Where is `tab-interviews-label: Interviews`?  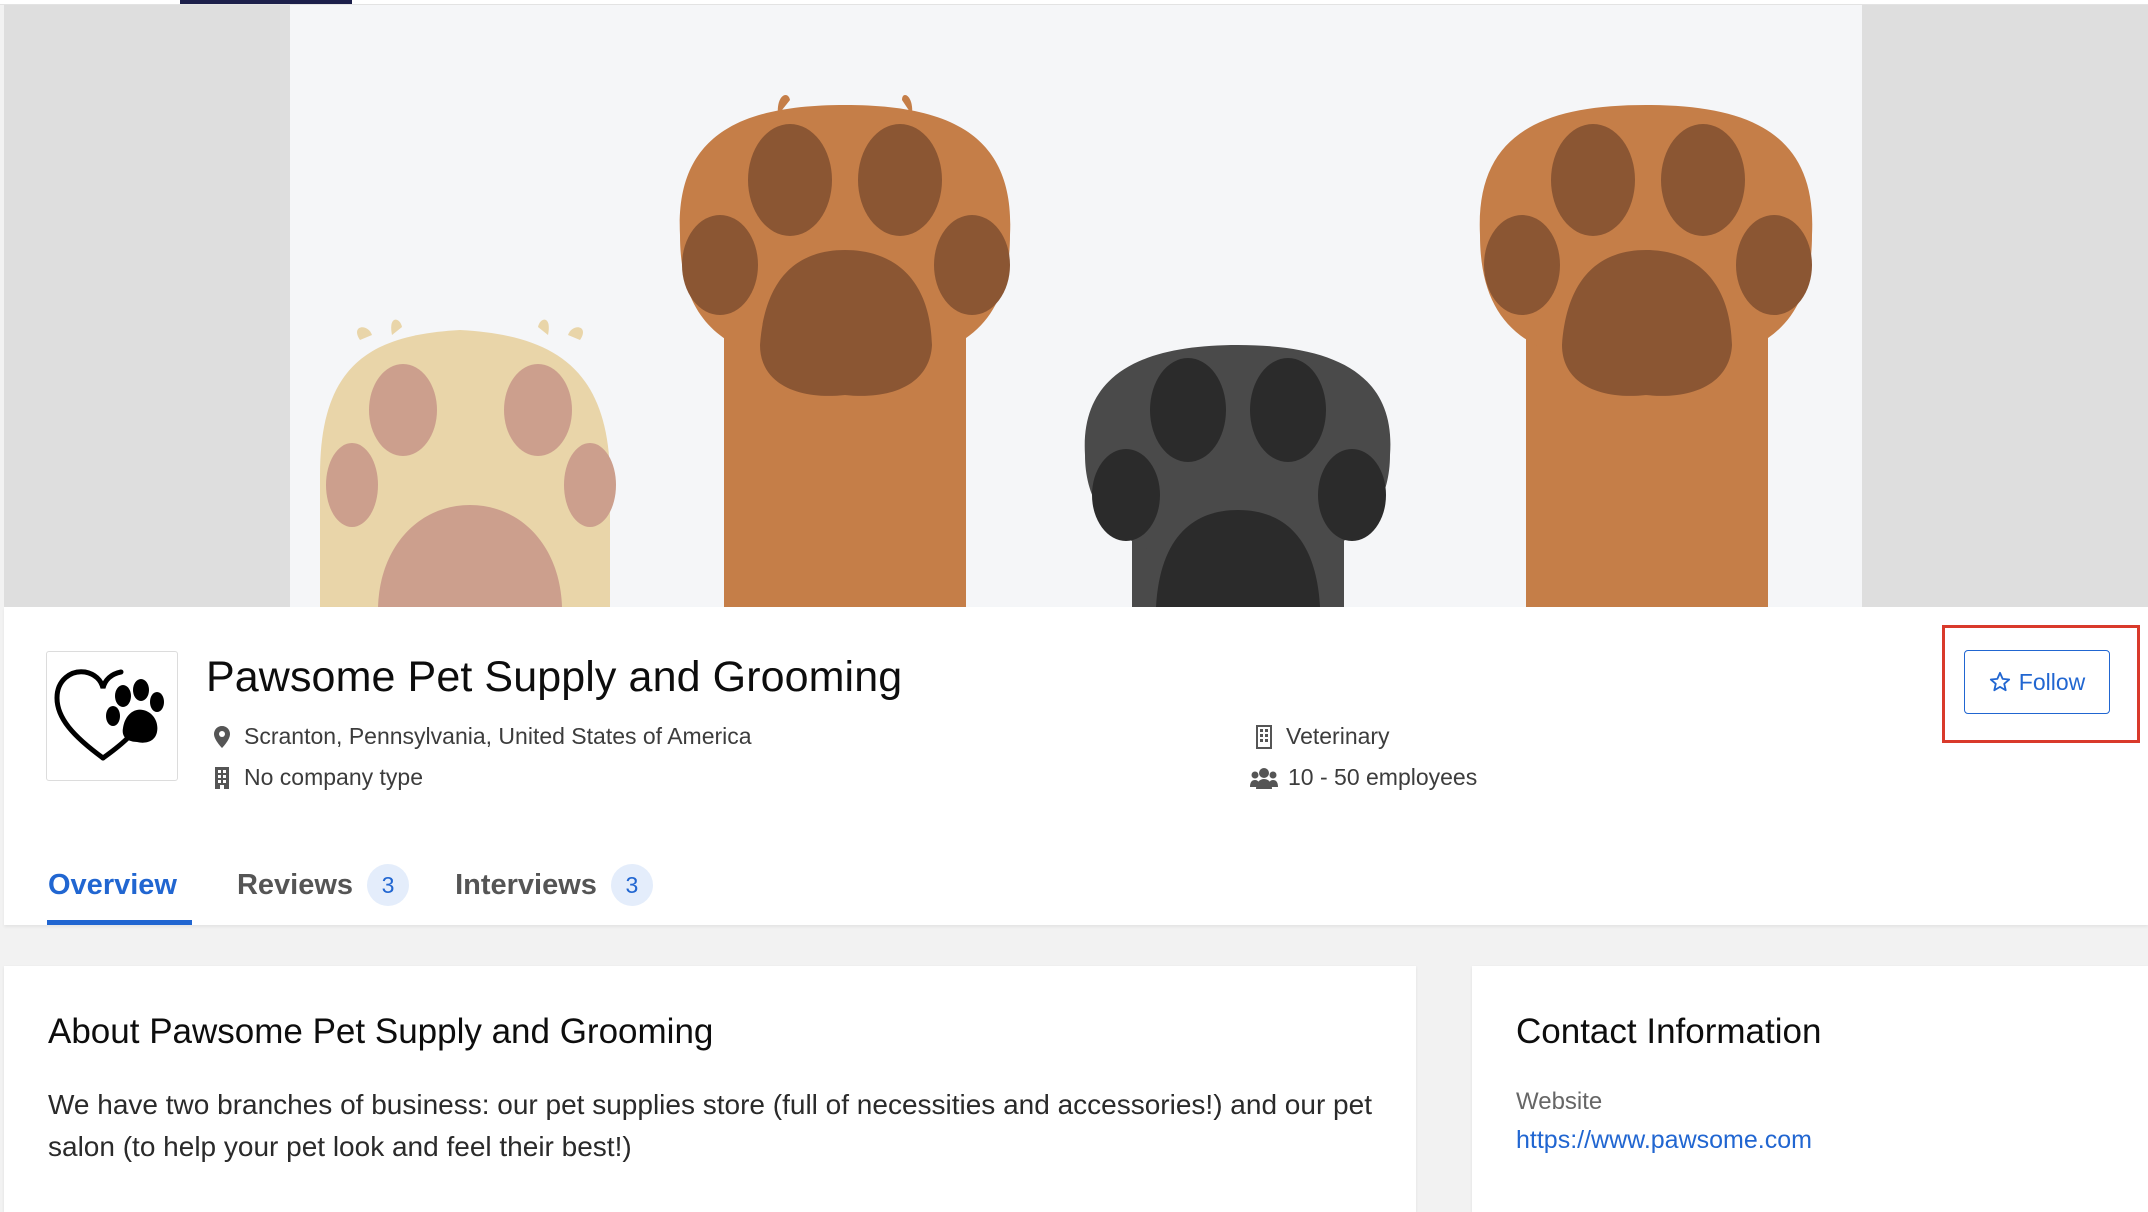 tab-interviews-label: Interviews is located at coordinates (526, 884).